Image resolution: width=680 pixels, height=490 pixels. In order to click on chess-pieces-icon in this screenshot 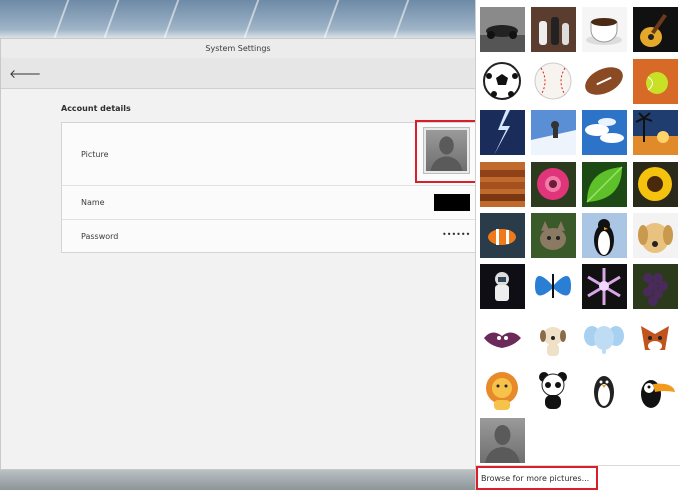, I will do `click(553, 29)`.